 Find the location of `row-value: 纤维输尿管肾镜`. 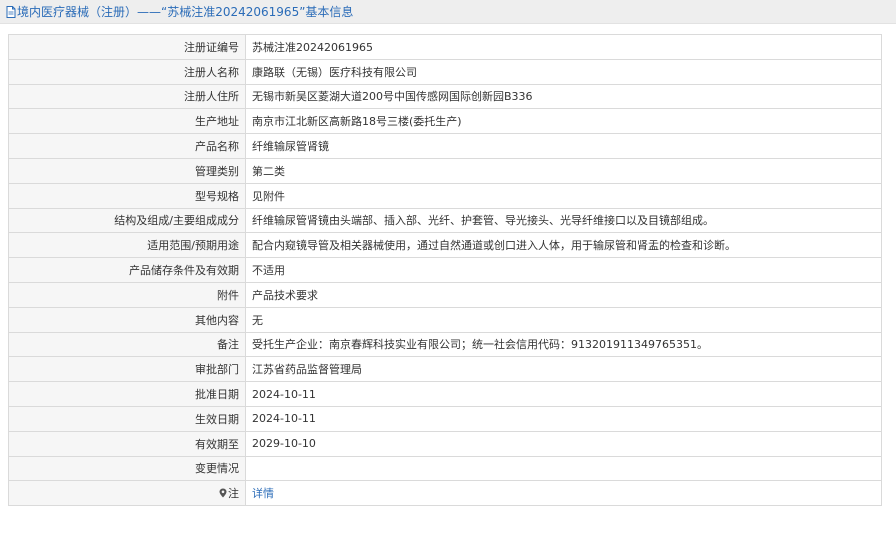

row-value: 纤维输尿管肾镜 is located at coordinates (563, 146).